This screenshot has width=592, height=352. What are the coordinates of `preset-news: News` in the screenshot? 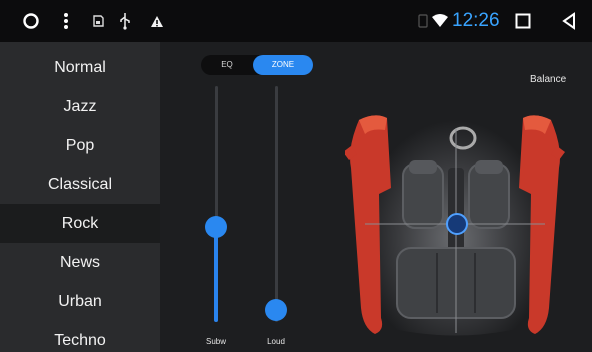 It's located at (80, 262).